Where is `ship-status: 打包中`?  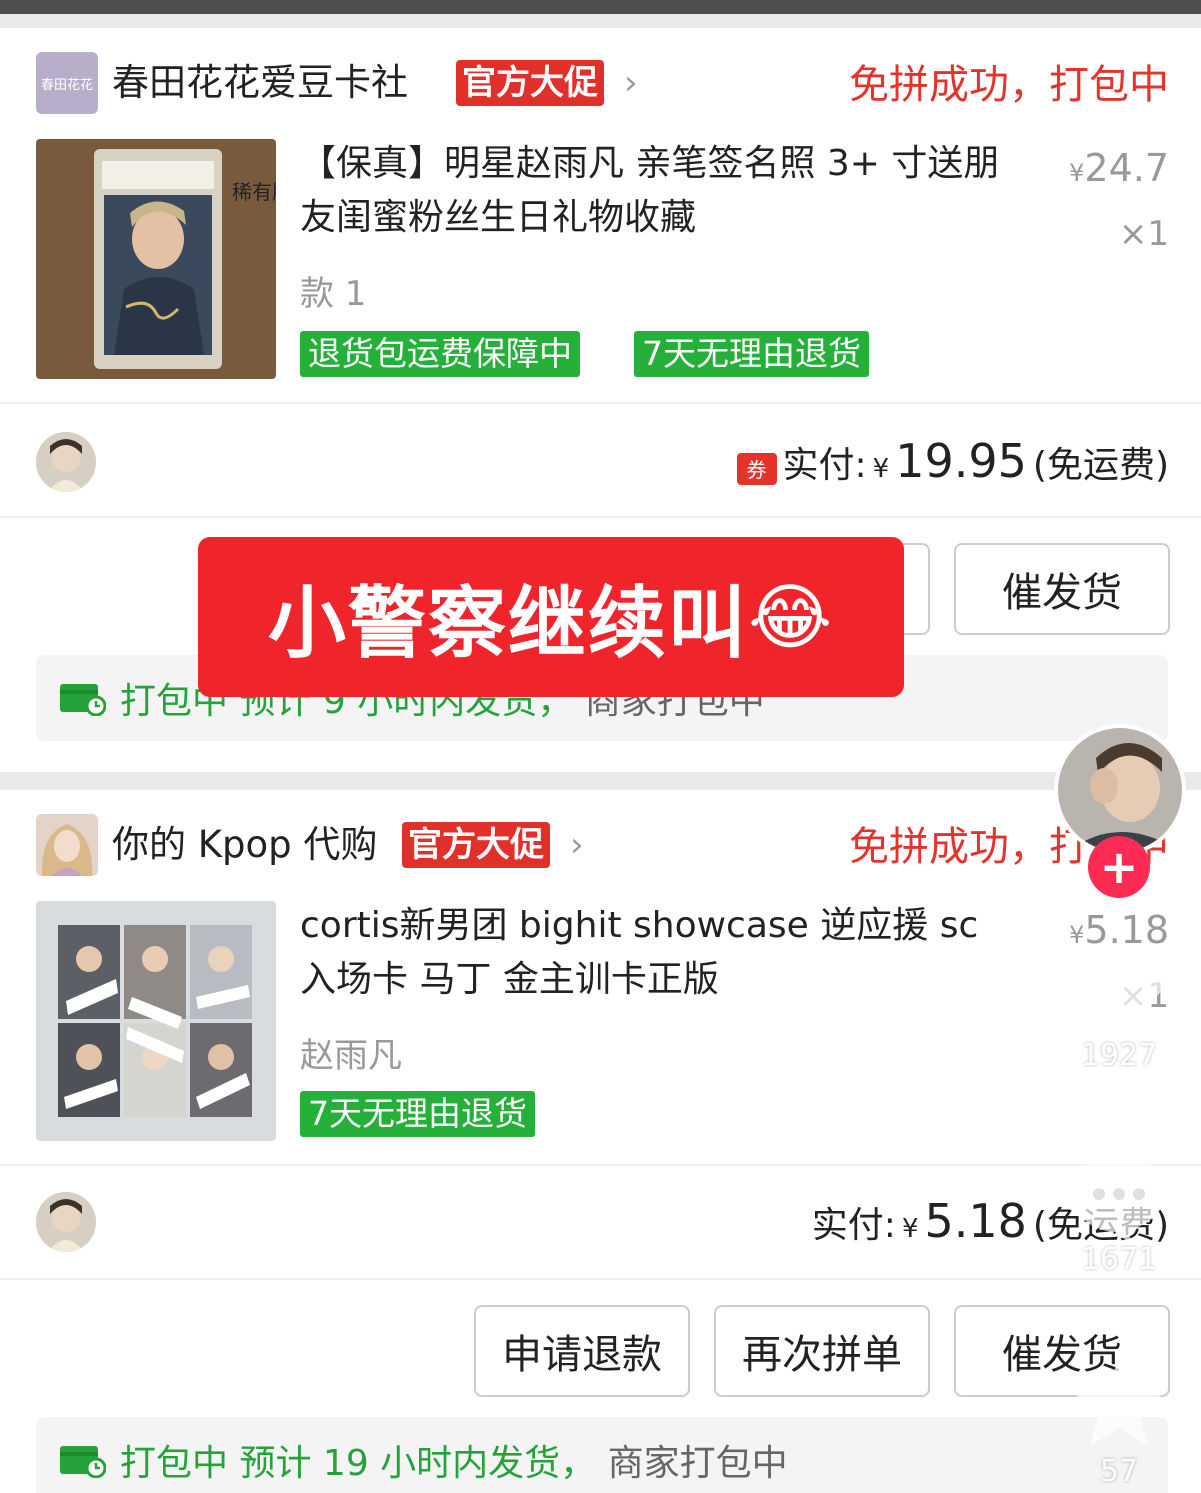 ship-status: 打包中 is located at coordinates (174, 1463).